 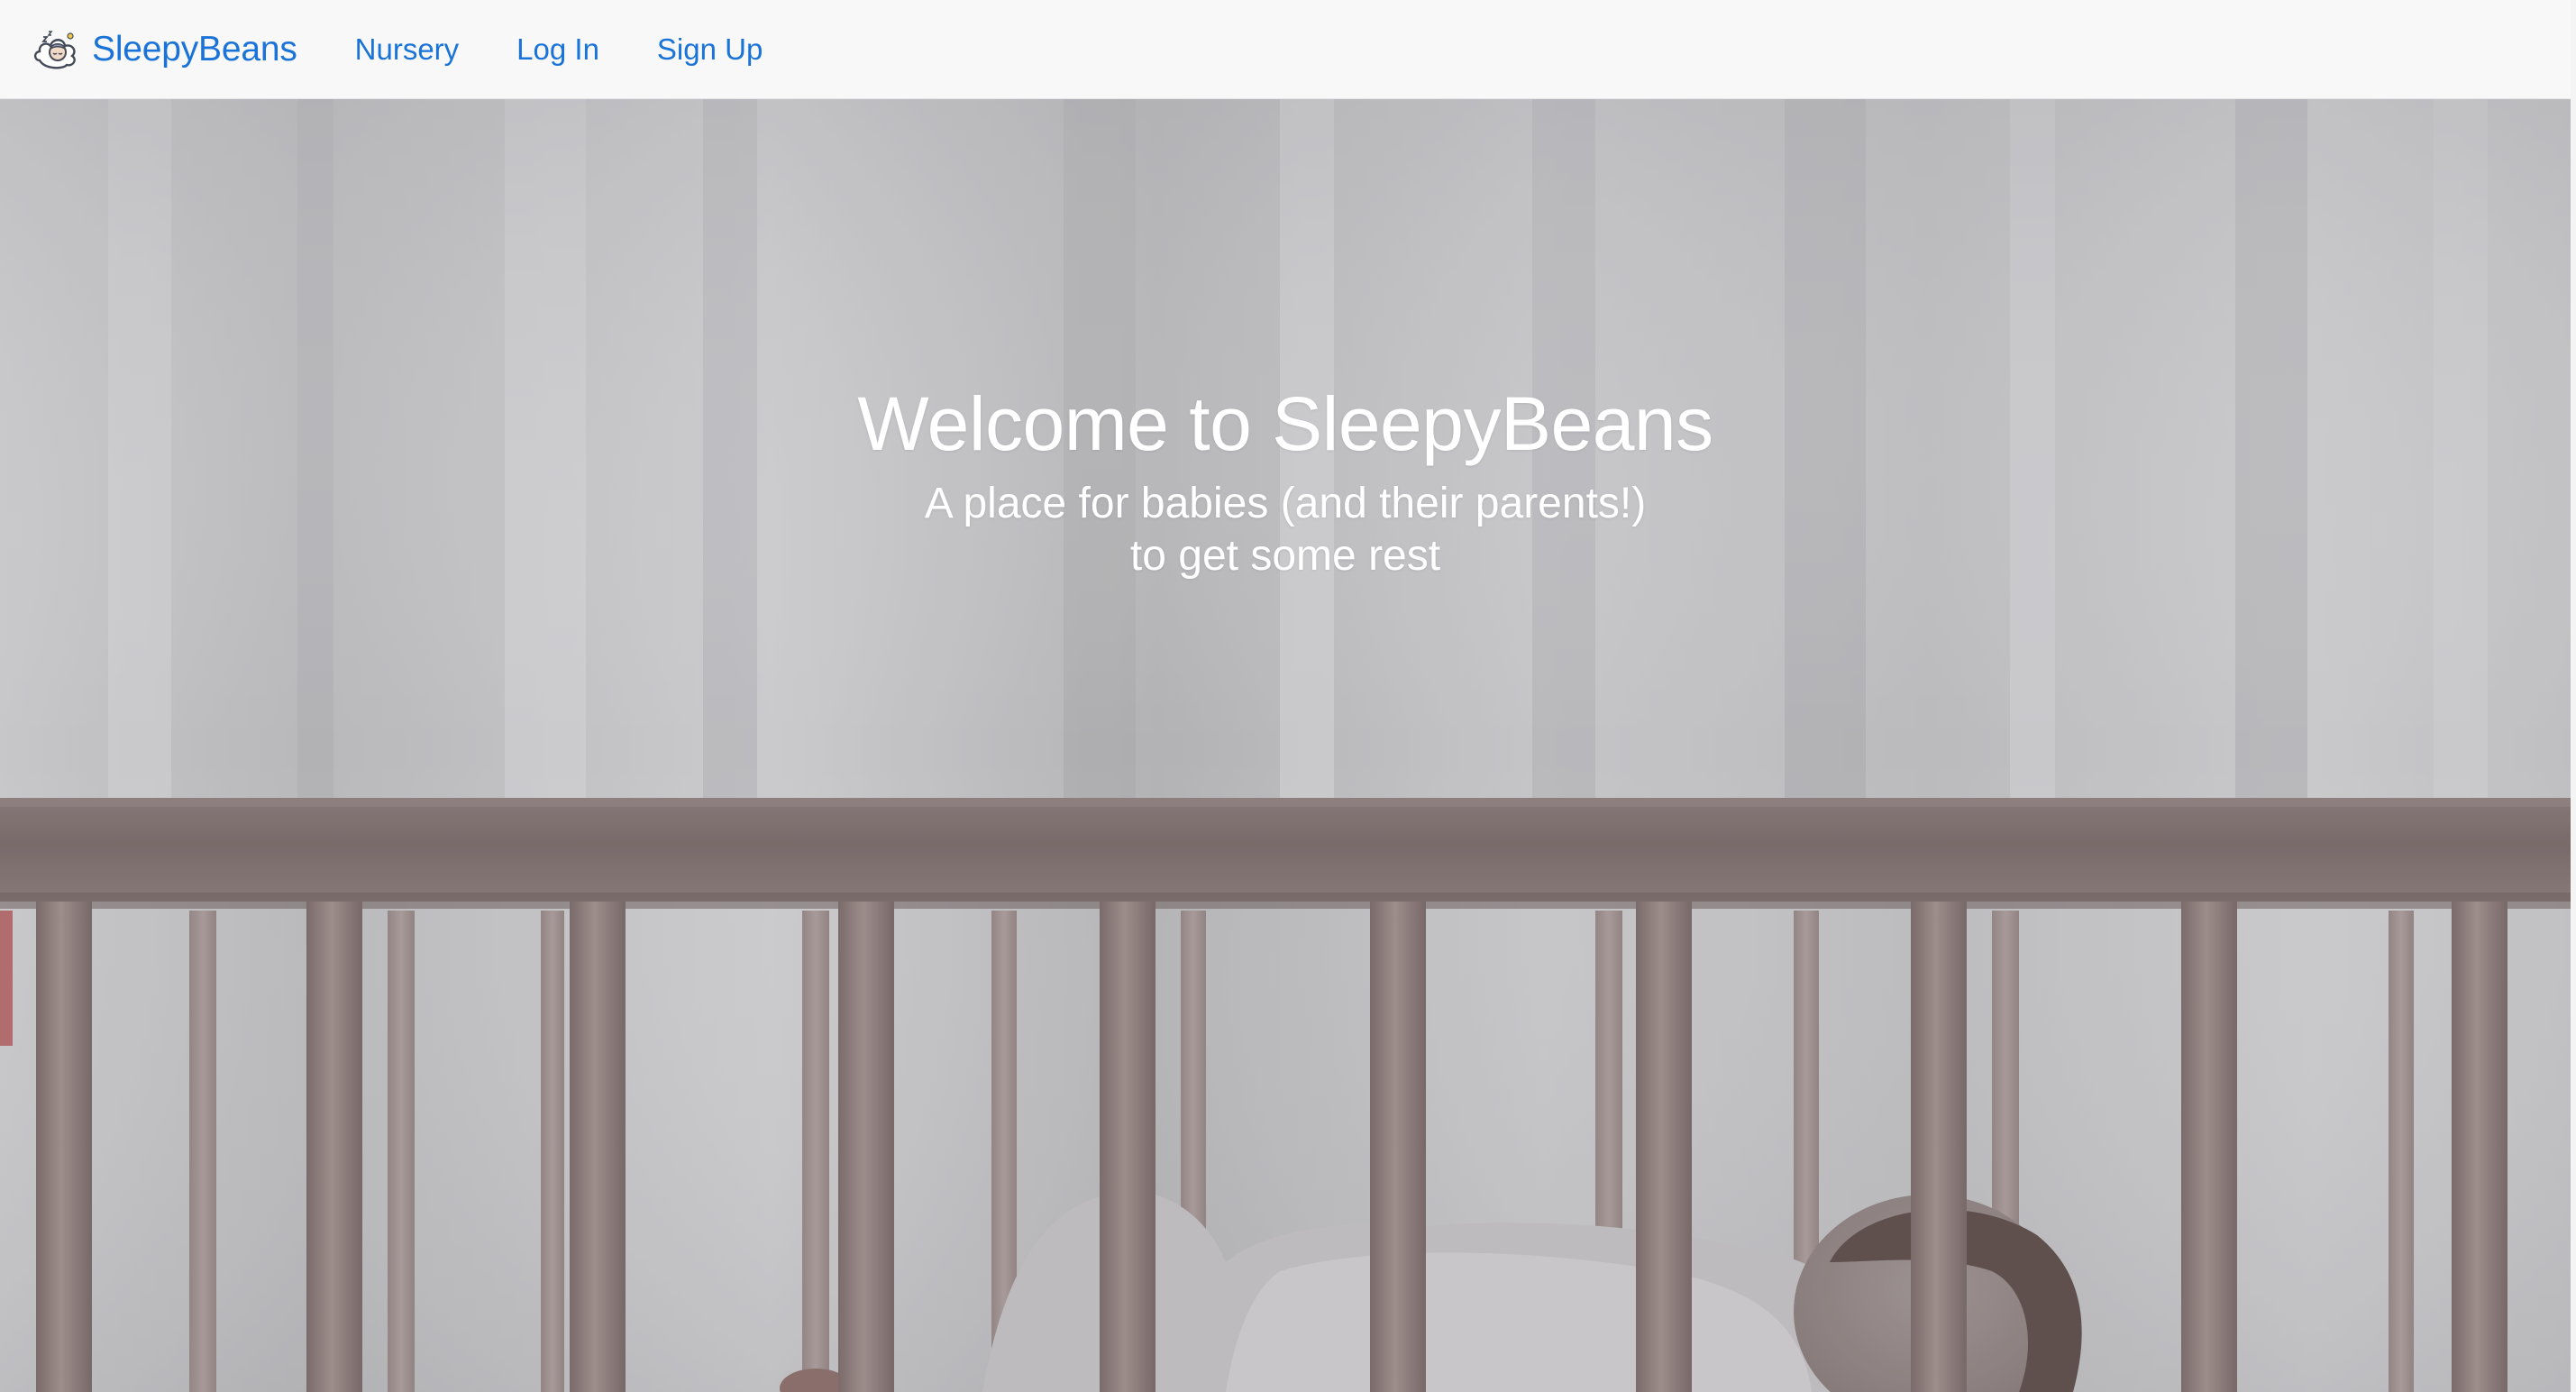 What do you see at coordinates (1285, 556) in the screenshot?
I see `hero-subtitle-line-2: to get some rest` at bounding box center [1285, 556].